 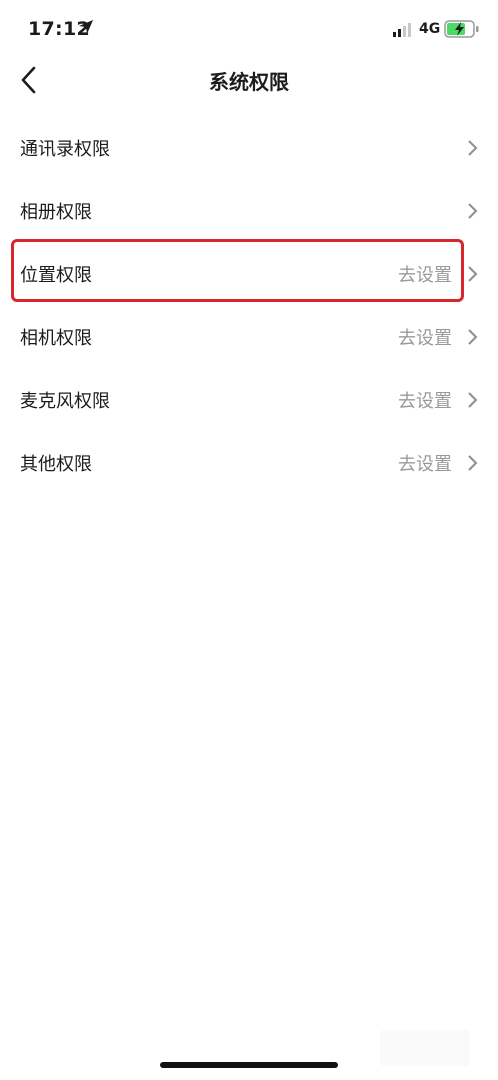 What do you see at coordinates (402, 30) in the screenshot?
I see `signal-icon` at bounding box center [402, 30].